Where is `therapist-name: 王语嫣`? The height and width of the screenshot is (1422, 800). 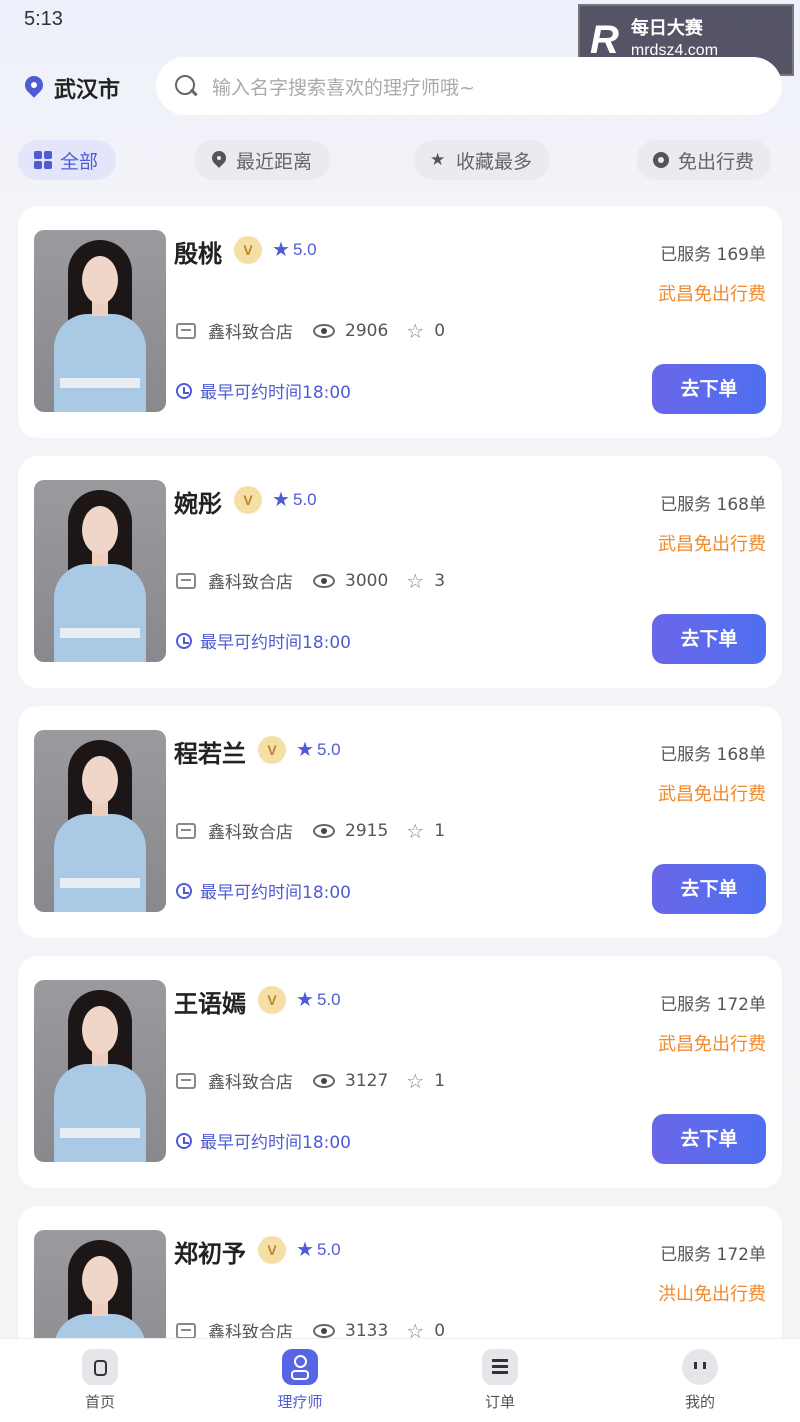 therapist-name: 王语嫣 is located at coordinates (210, 1004).